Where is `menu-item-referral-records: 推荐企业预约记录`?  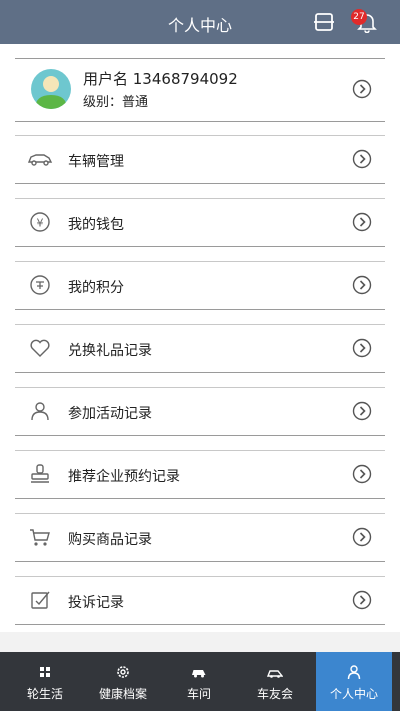 menu-item-referral-records: 推荐企业预约记录 is located at coordinates (200, 474).